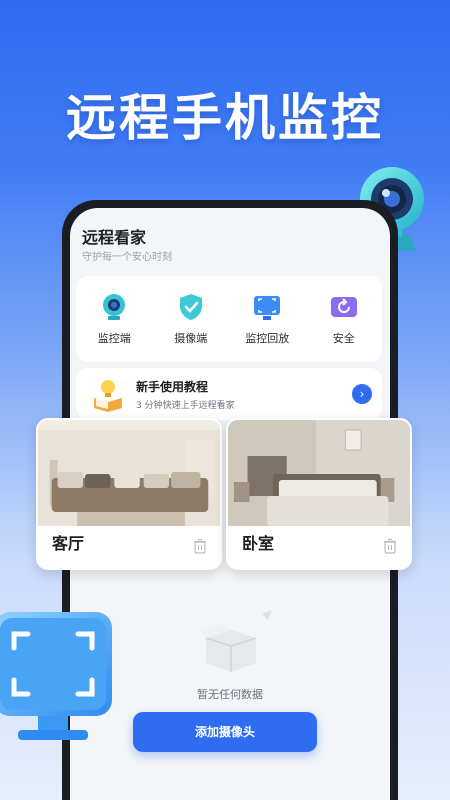 The width and height of the screenshot is (450, 800). What do you see at coordinates (230, 786) in the screenshot?
I see `bottom-tab-bar` at bounding box center [230, 786].